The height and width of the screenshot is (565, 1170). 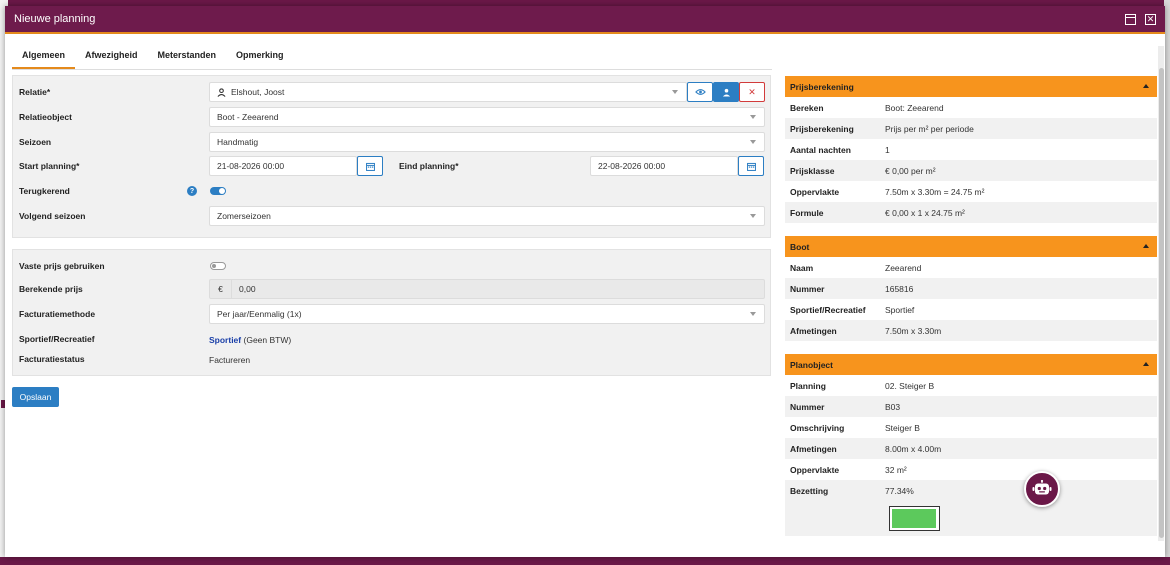 I want to click on volgend-seizoen-select: Zomerseizoen, so click(x=487, y=216).